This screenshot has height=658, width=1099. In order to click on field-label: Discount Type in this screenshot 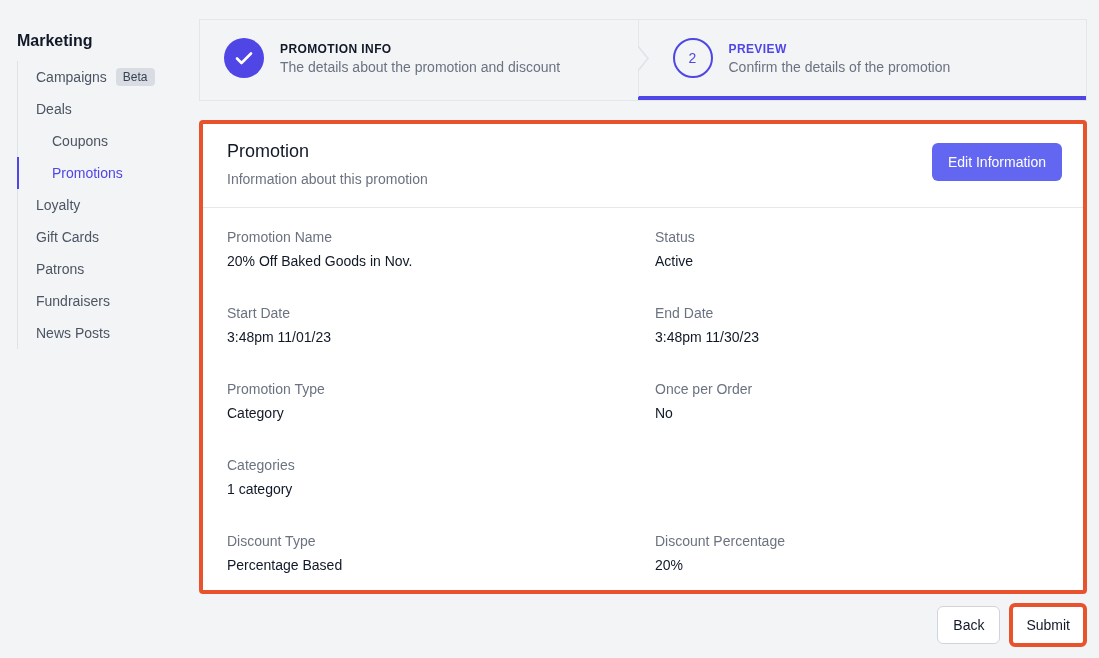, I will do `click(272, 541)`.